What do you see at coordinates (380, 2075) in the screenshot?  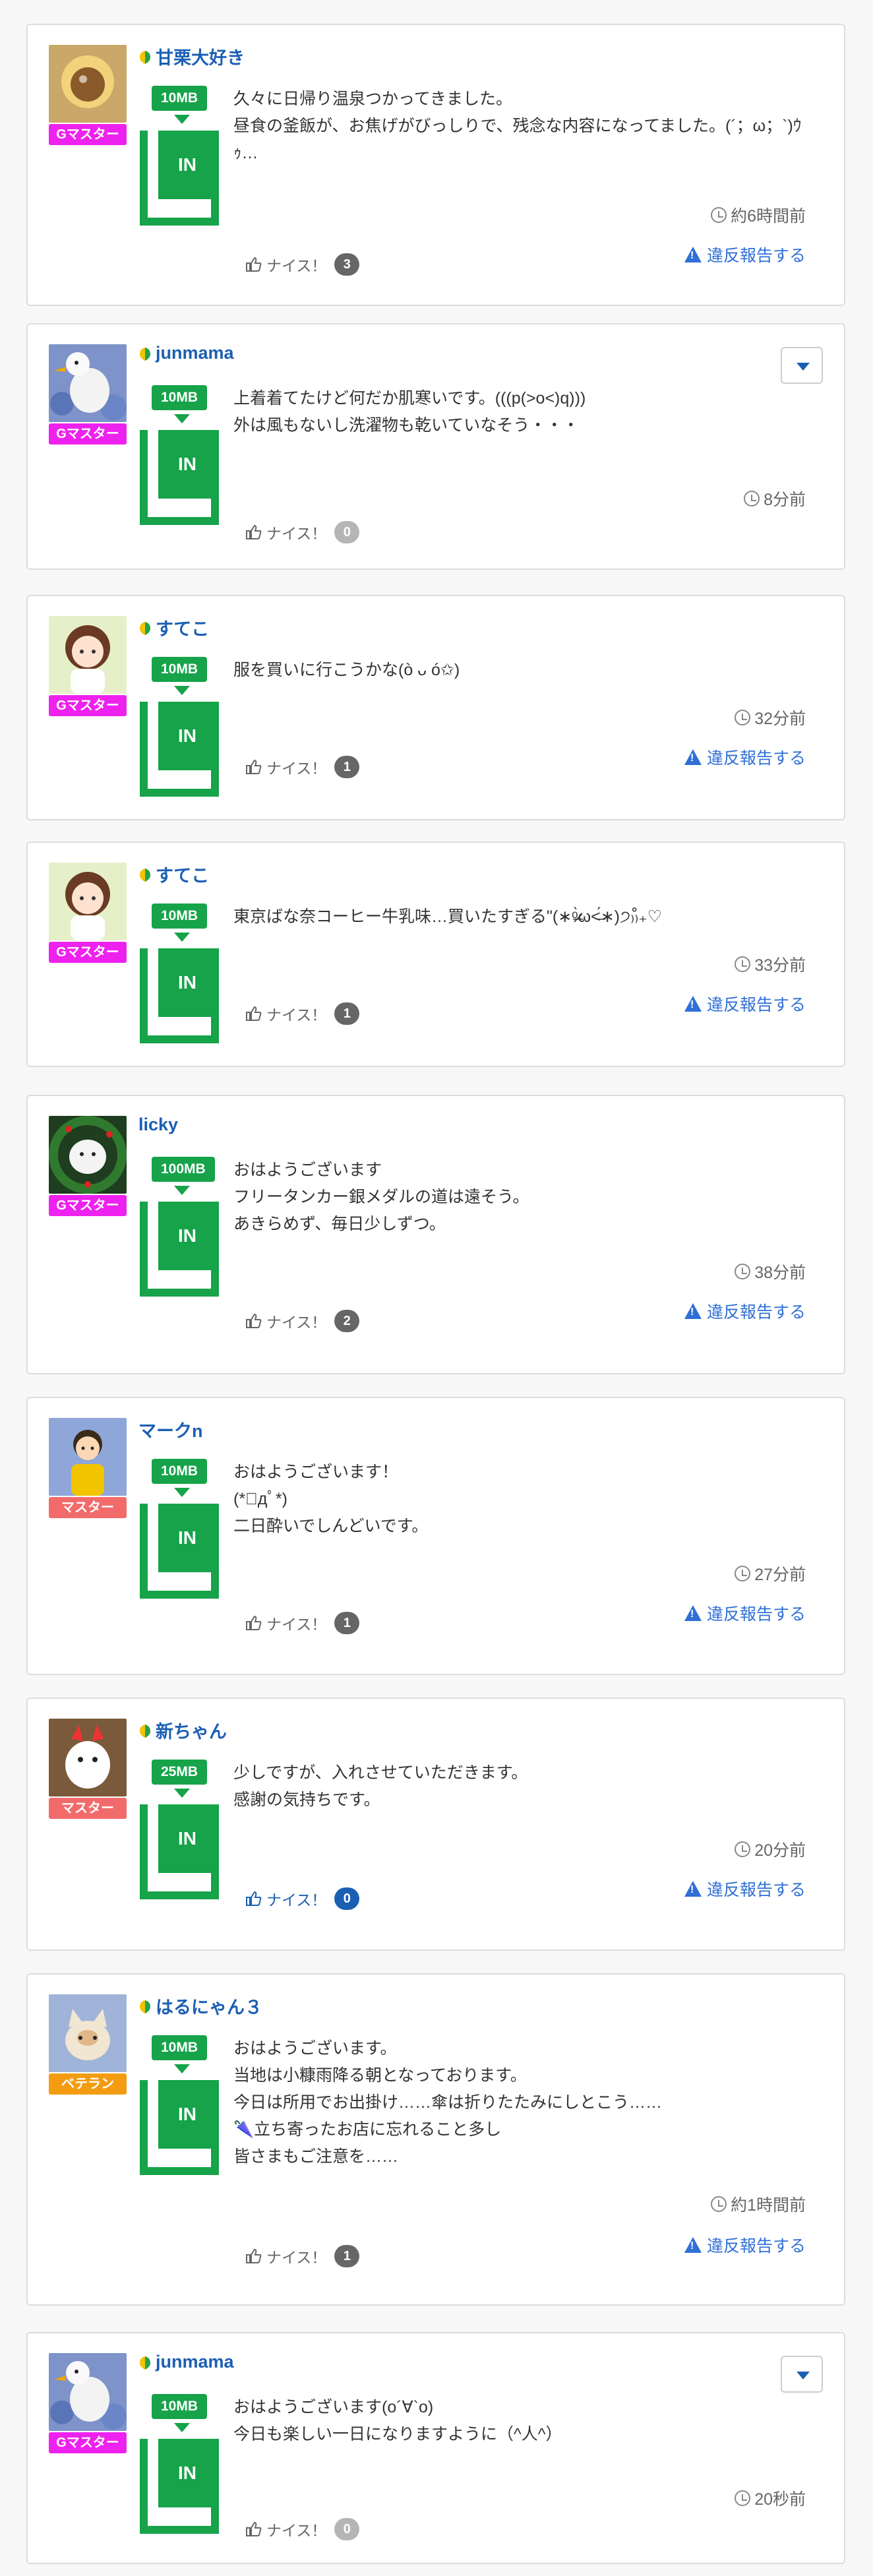 I see `post-message-line: 当地は小糠雨降る朝となっております。` at bounding box center [380, 2075].